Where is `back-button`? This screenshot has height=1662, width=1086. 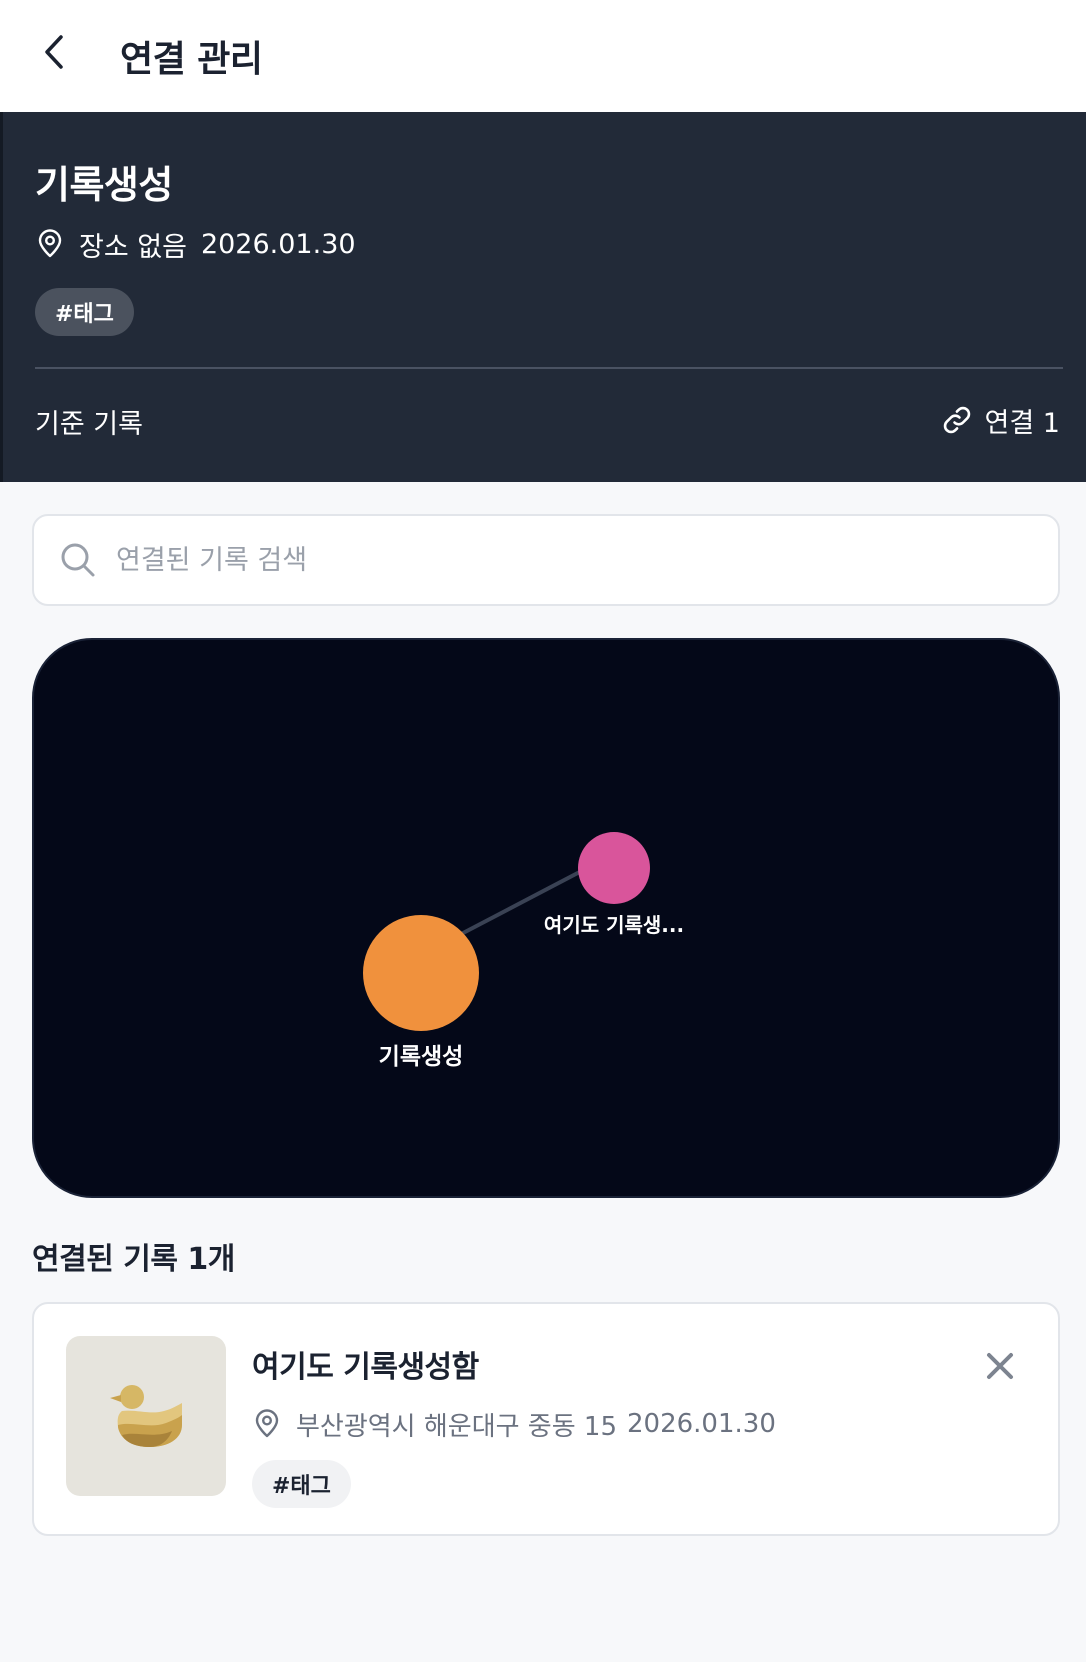
back-button is located at coordinates (56, 52).